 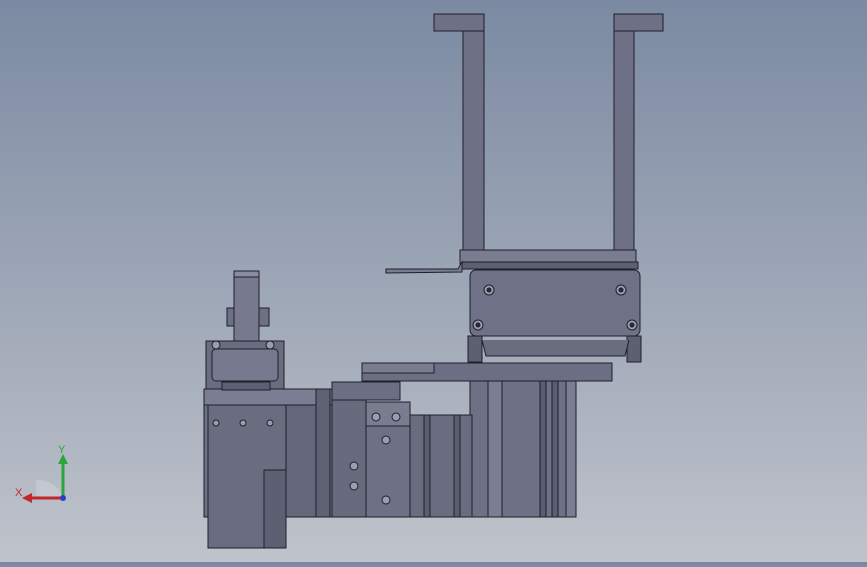 I want to click on gripper-body, so click(x=554, y=316).